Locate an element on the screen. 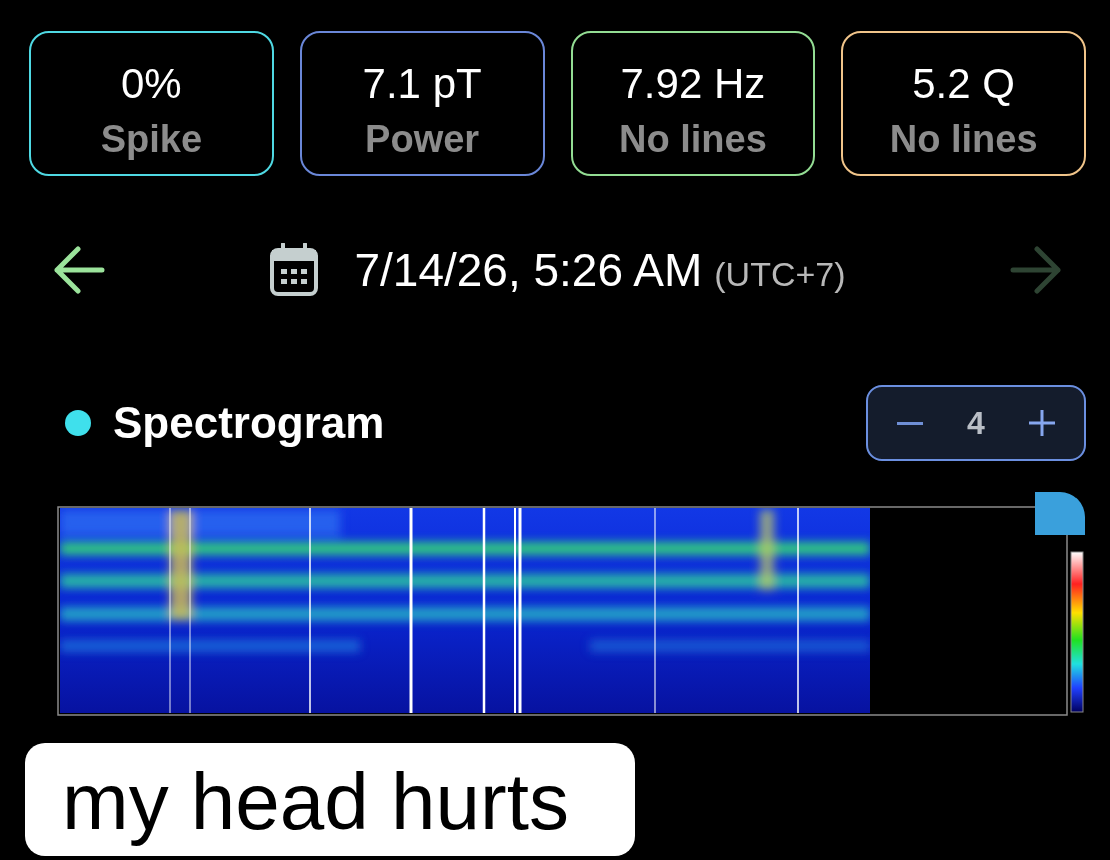 The width and height of the screenshot is (1110, 860). stat-value: 7.1 pT is located at coordinates (422, 84).